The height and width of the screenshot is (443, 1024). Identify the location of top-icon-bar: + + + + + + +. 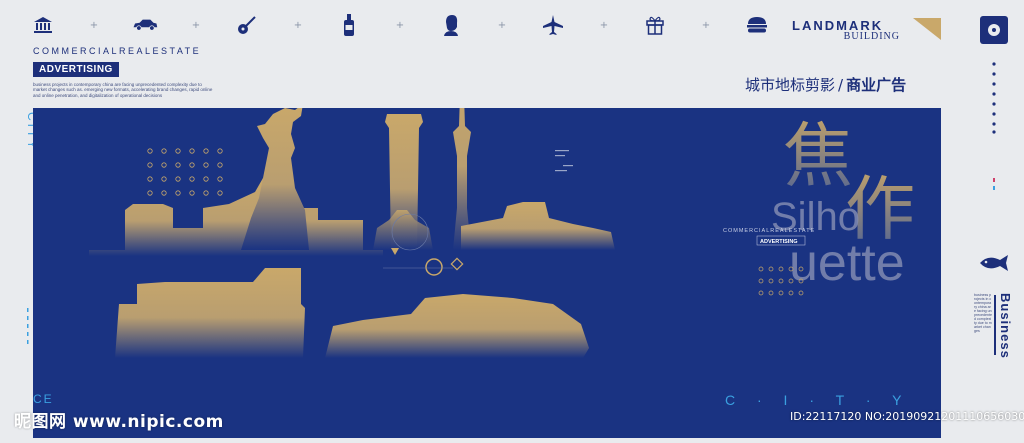
(400, 25).